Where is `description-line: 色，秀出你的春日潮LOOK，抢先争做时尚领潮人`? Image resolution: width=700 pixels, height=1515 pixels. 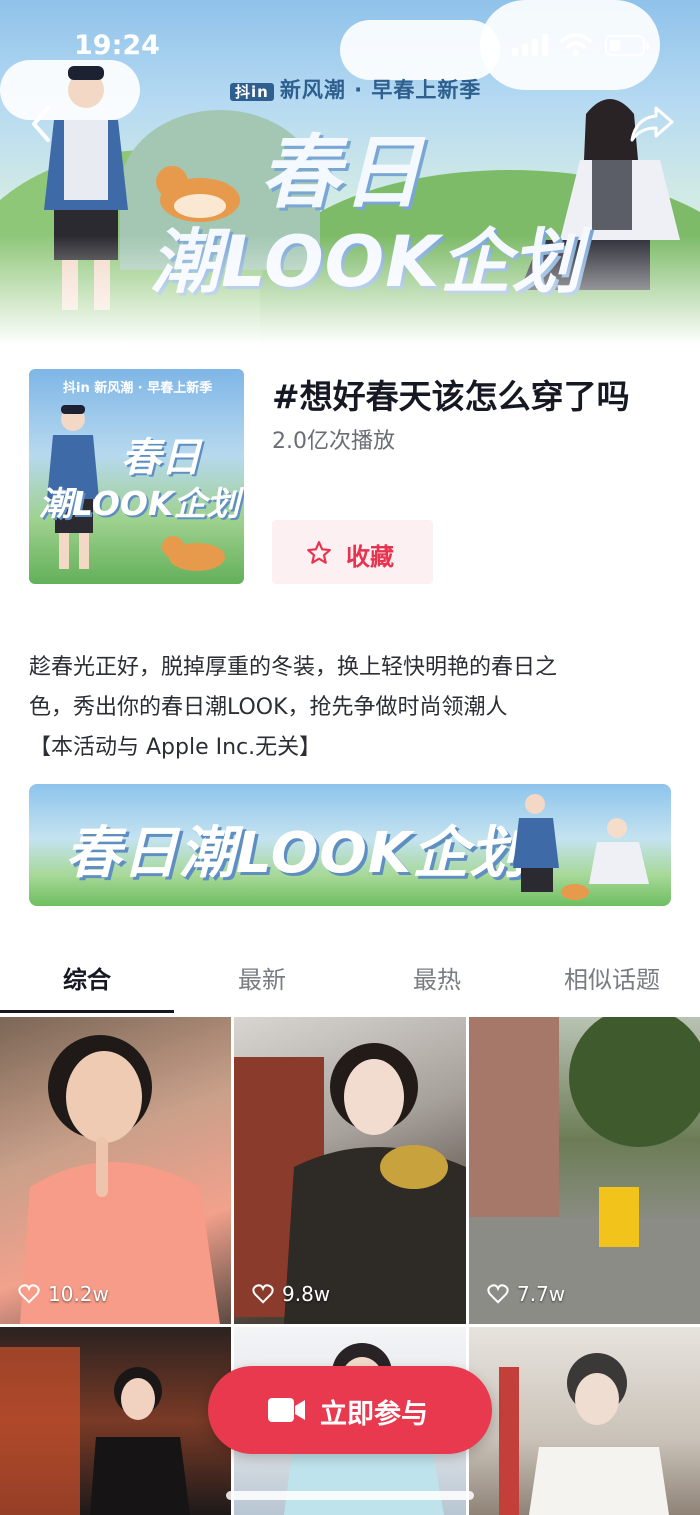 description-line: 色，秀出你的春日潮LOOK，抢先争做时尚领潮人 is located at coordinates (268, 707).